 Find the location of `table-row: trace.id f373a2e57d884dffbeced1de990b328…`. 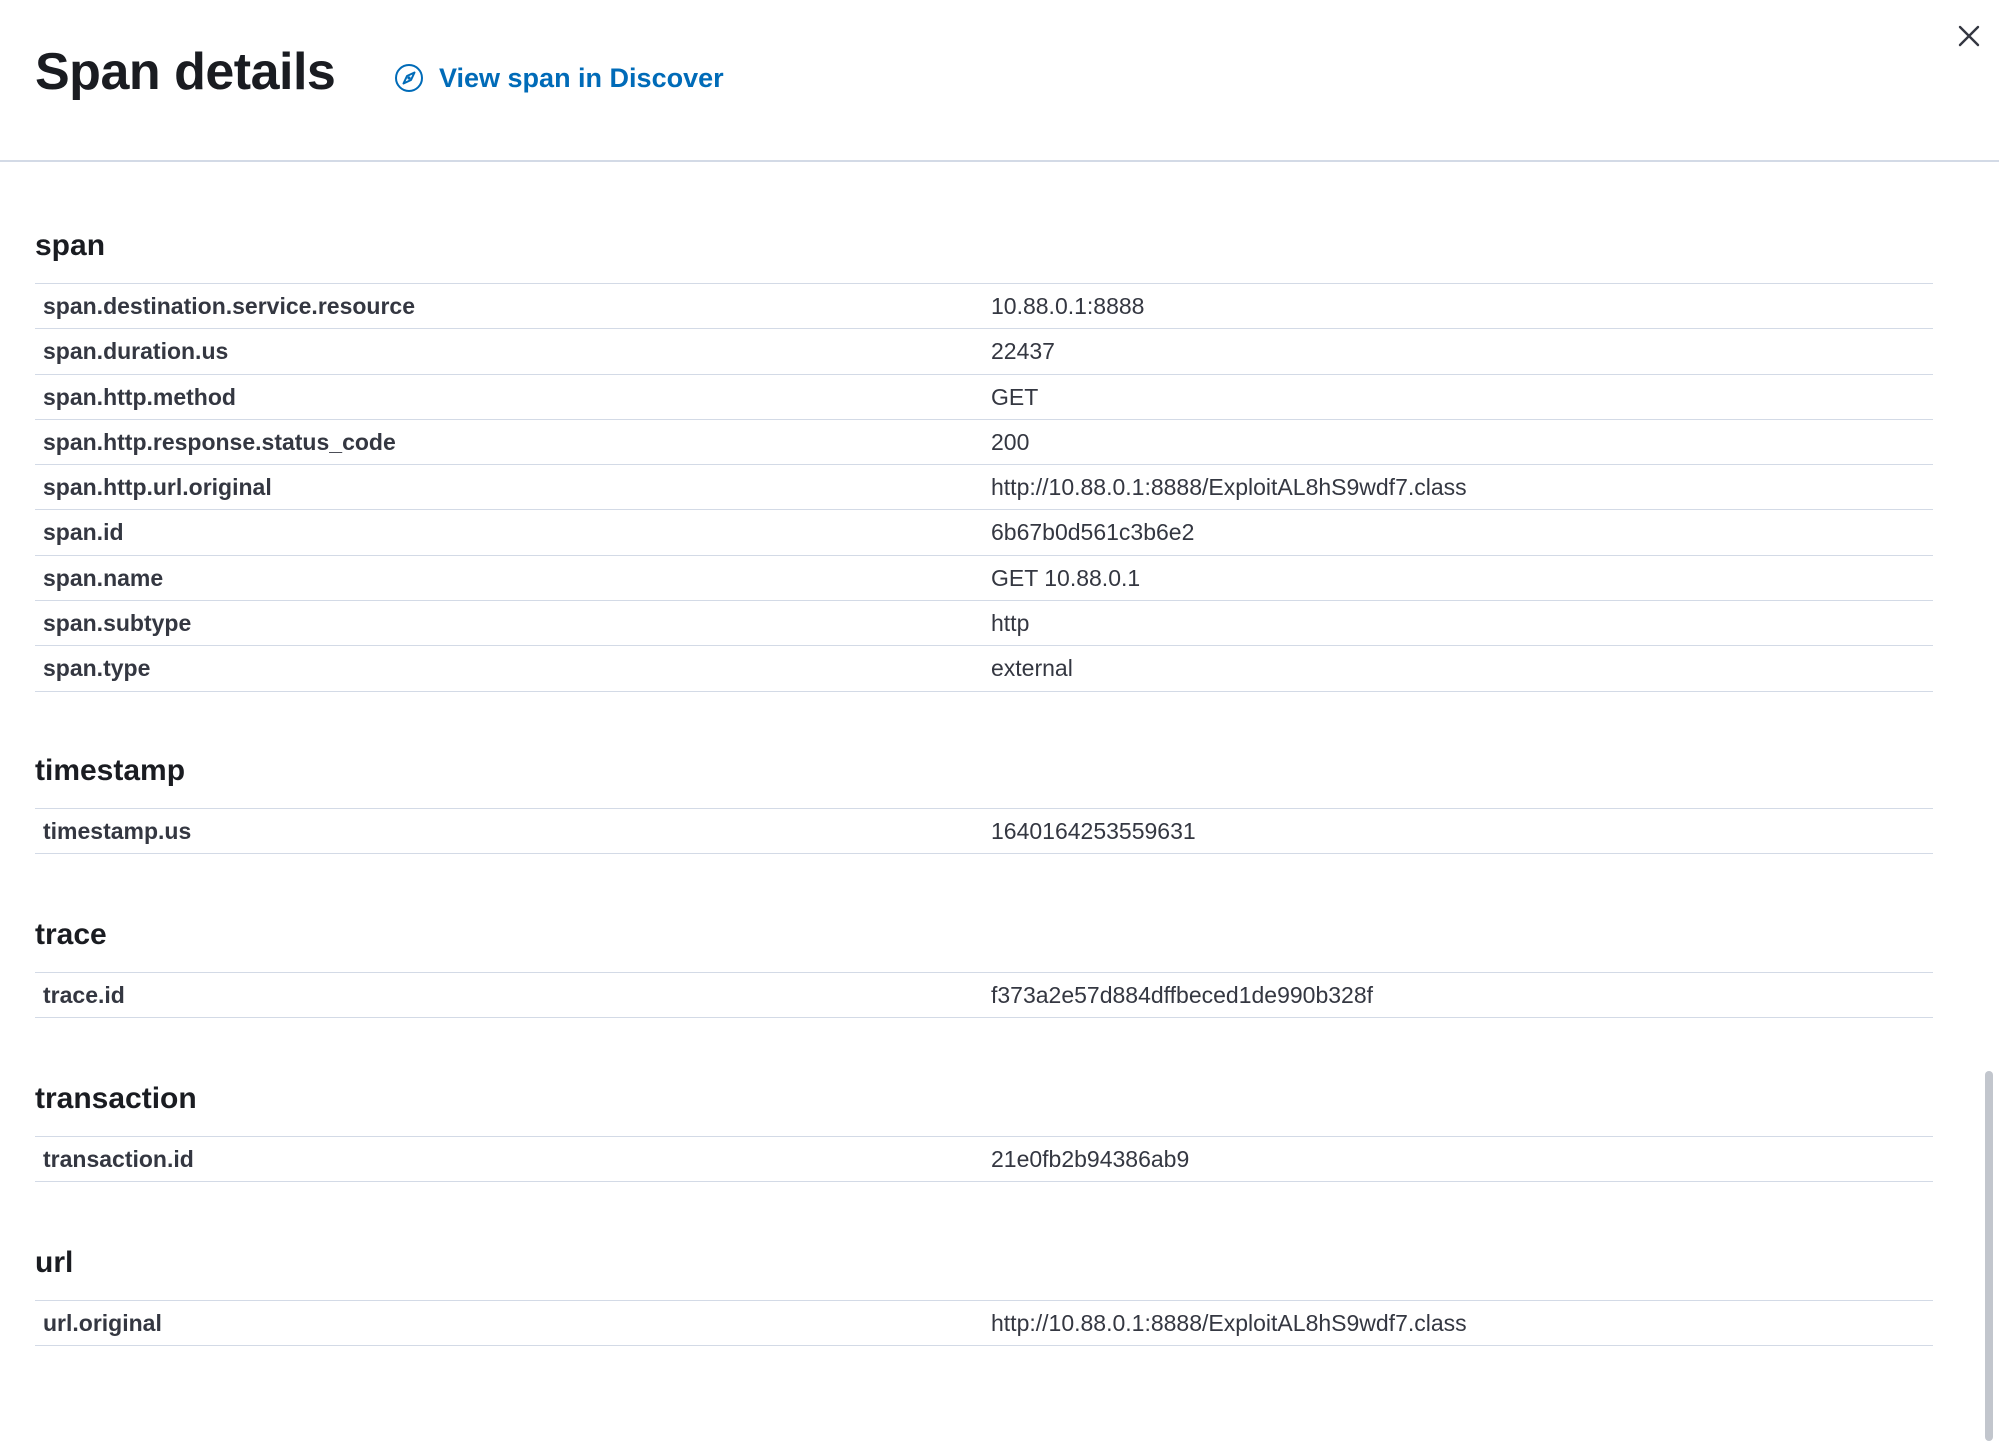

table-row: trace.id f373a2e57d884dffbeced1de990b328… is located at coordinates (984, 996).